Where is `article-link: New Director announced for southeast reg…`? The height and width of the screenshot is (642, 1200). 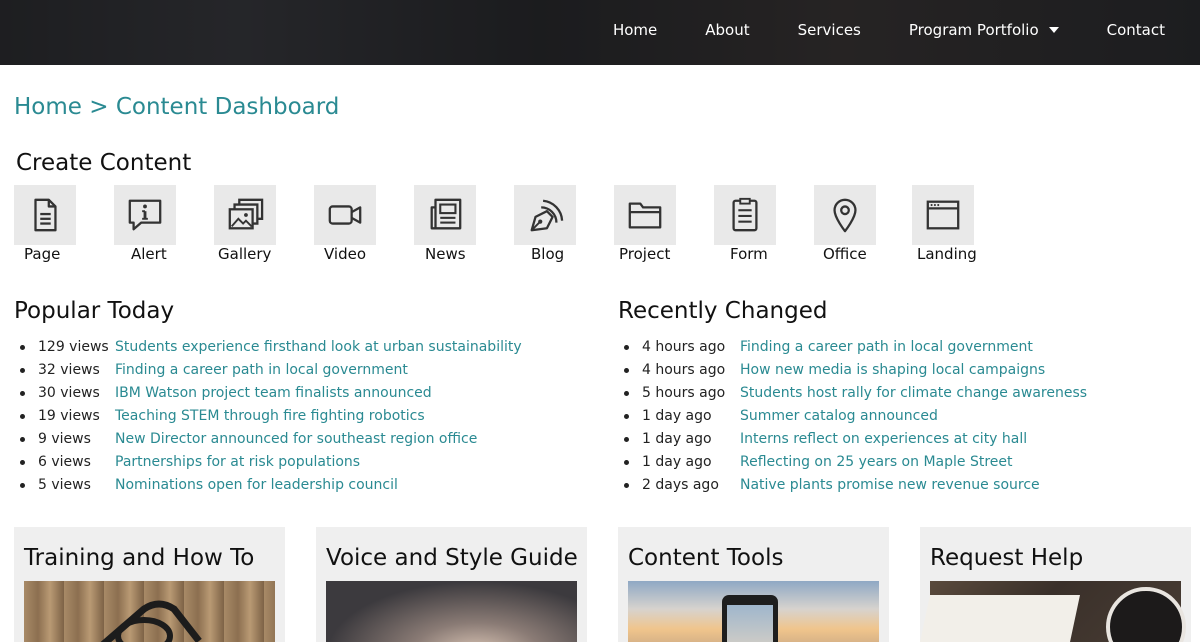 article-link: New Director announced for southeast reg… is located at coordinates (296, 439).